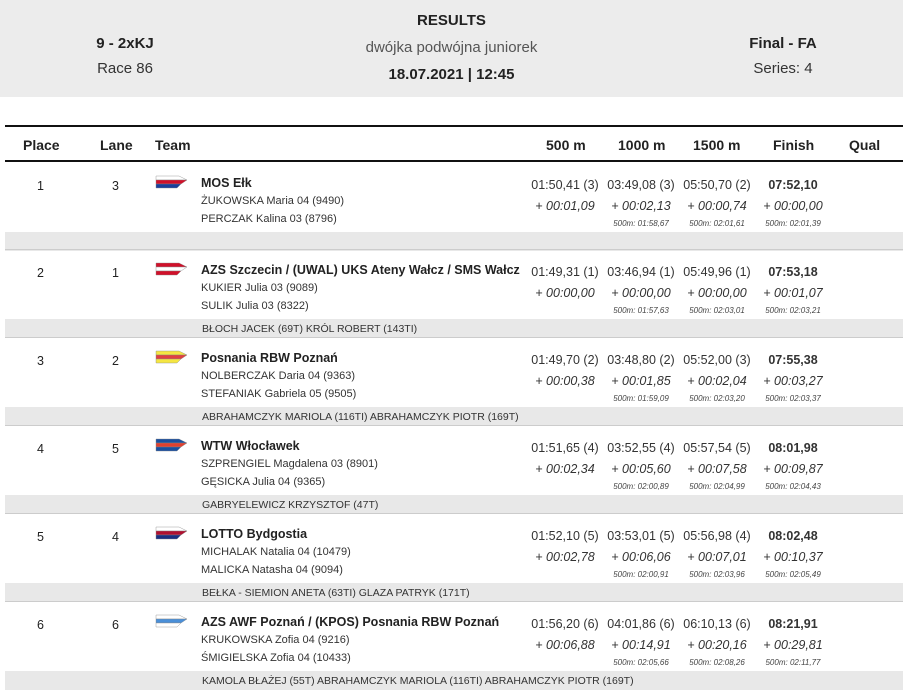  What do you see at coordinates (793, 645) in the screenshot?
I see `split-diff-finish: + 00:29,81` at bounding box center [793, 645].